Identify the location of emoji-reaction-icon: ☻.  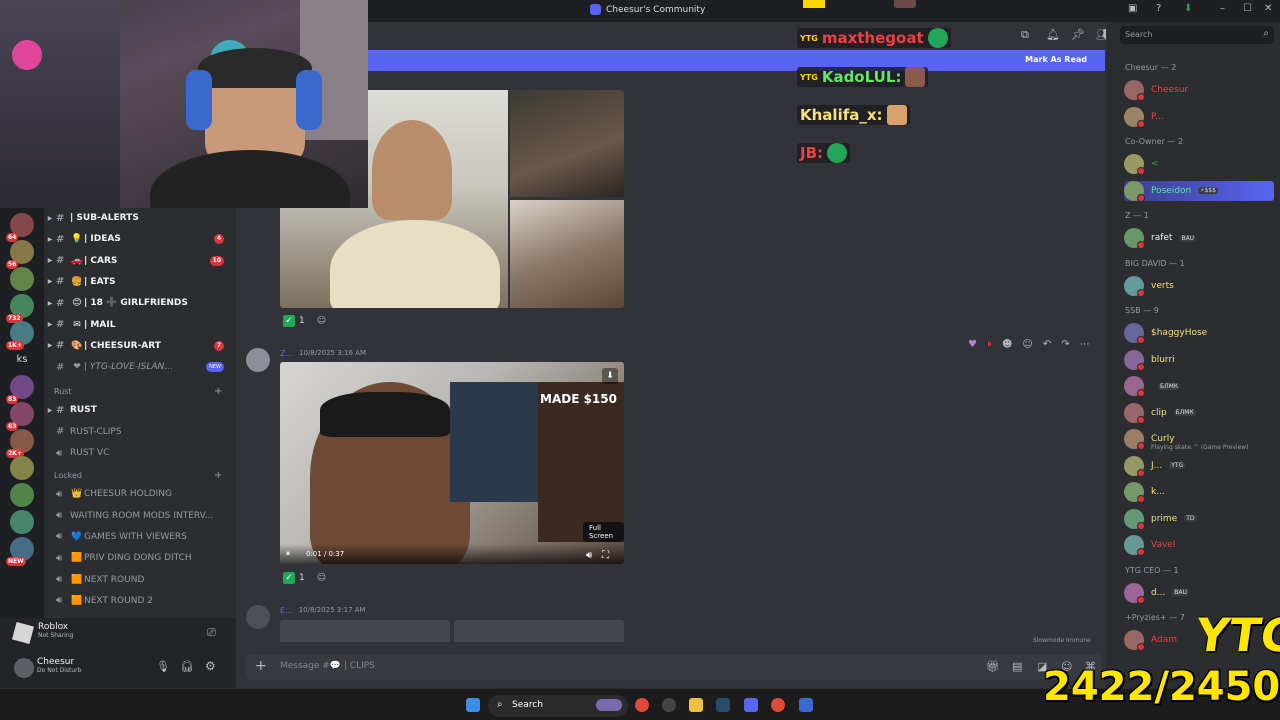
(1007, 344).